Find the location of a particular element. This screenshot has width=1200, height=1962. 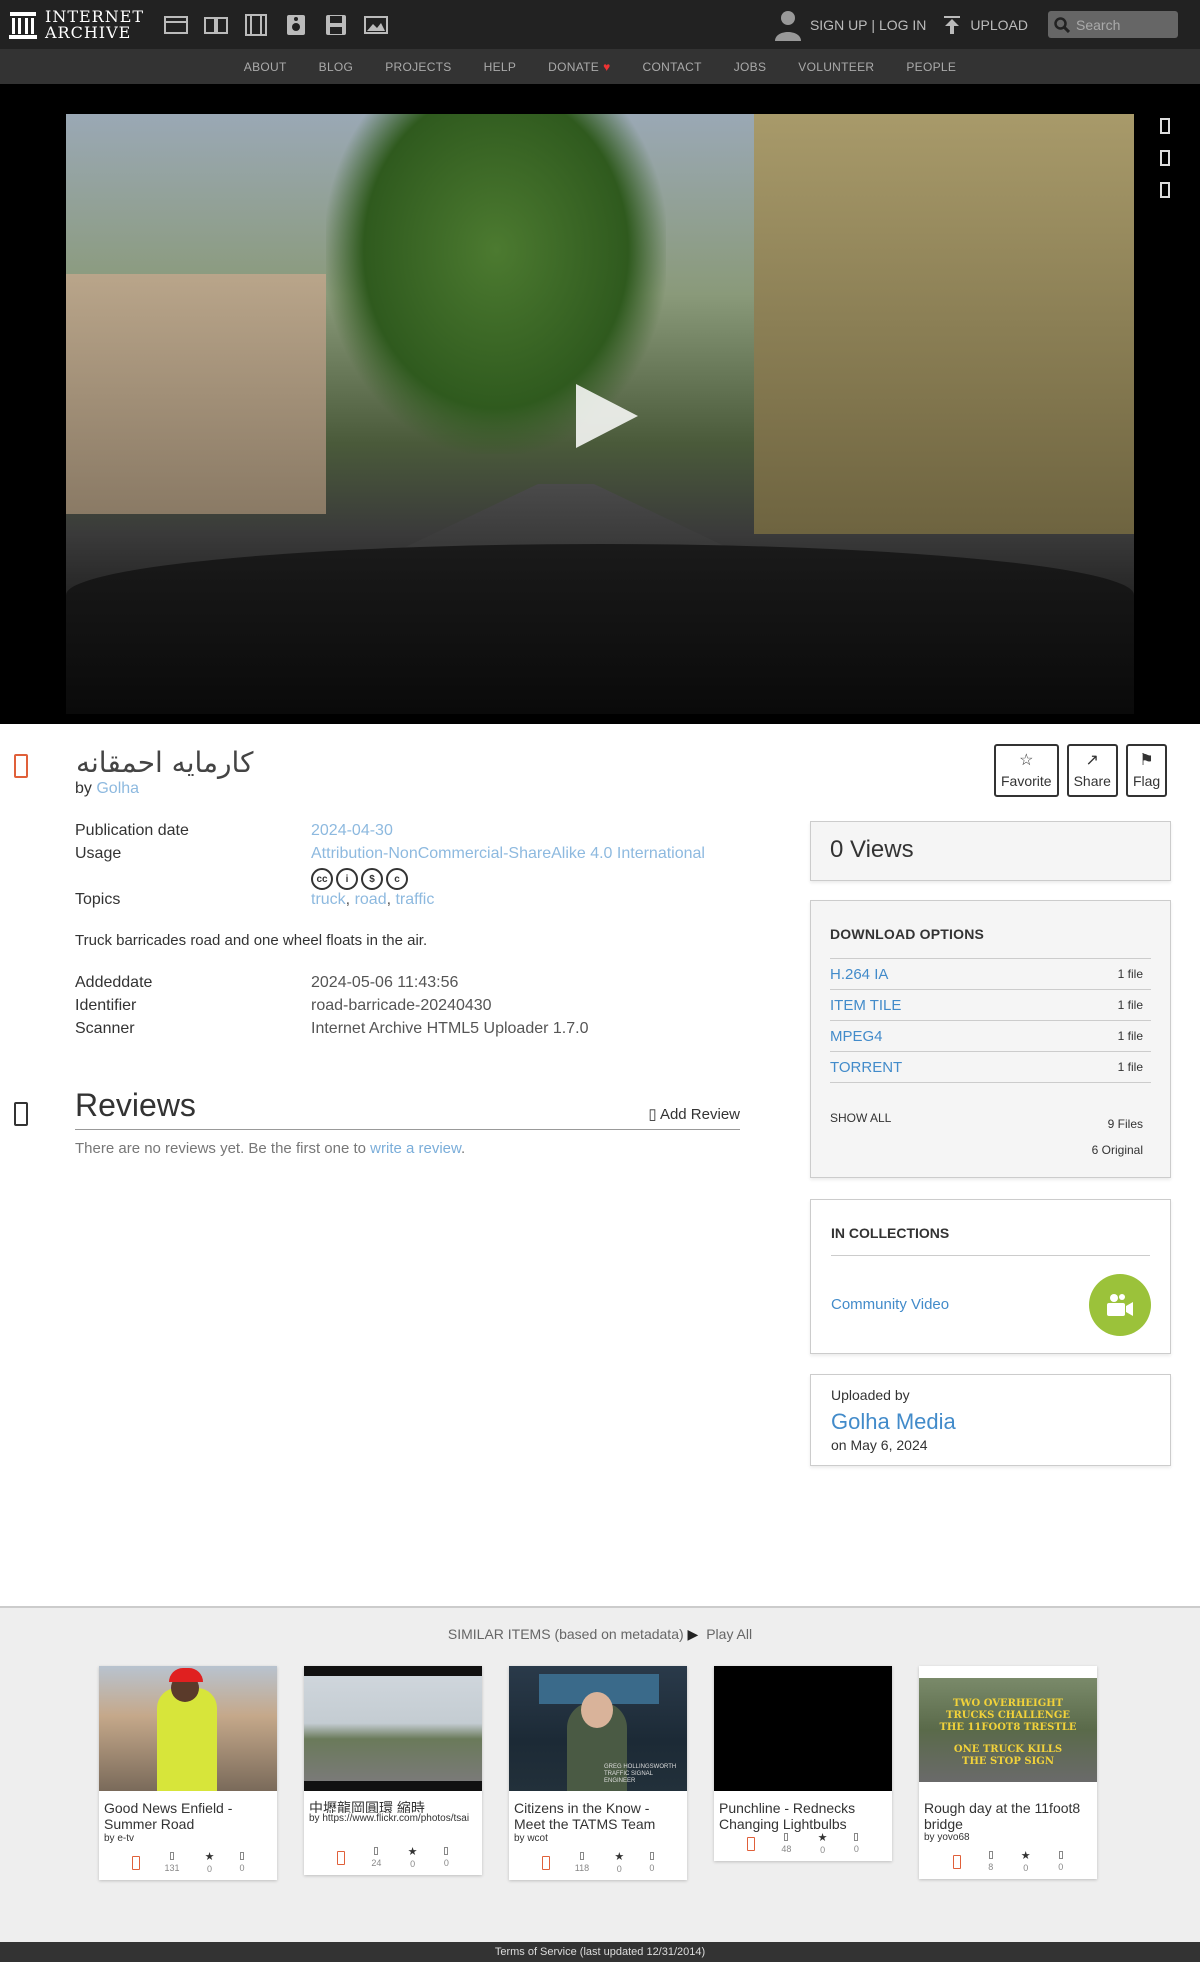

play-all-button: ▶ Play All is located at coordinates (720, 1634).